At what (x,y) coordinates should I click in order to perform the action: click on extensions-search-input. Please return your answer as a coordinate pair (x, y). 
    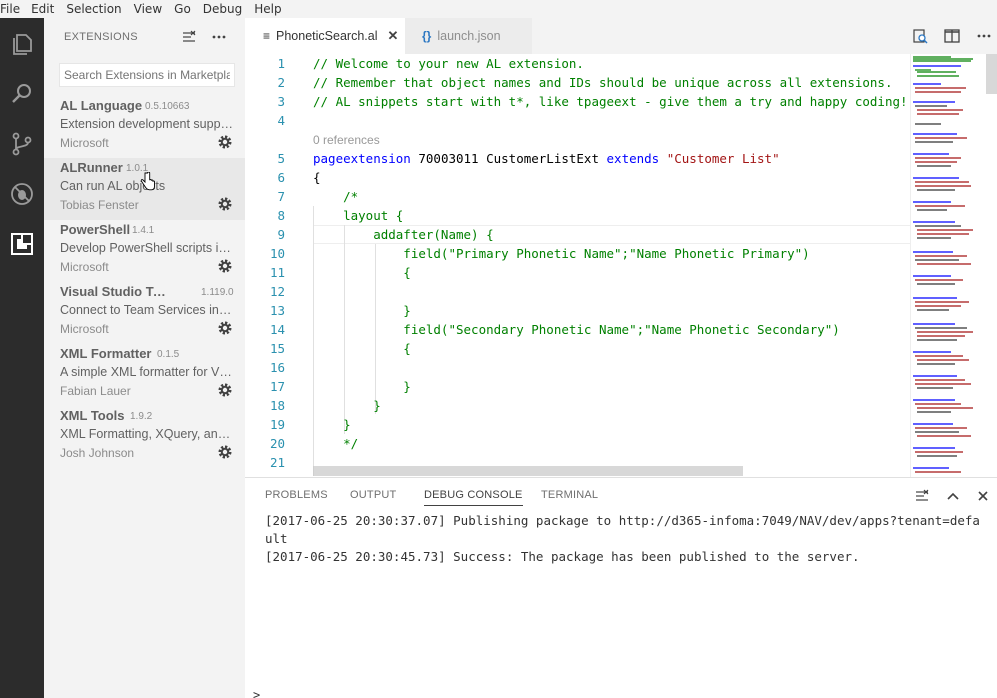
    Looking at the image, I should click on (147, 75).